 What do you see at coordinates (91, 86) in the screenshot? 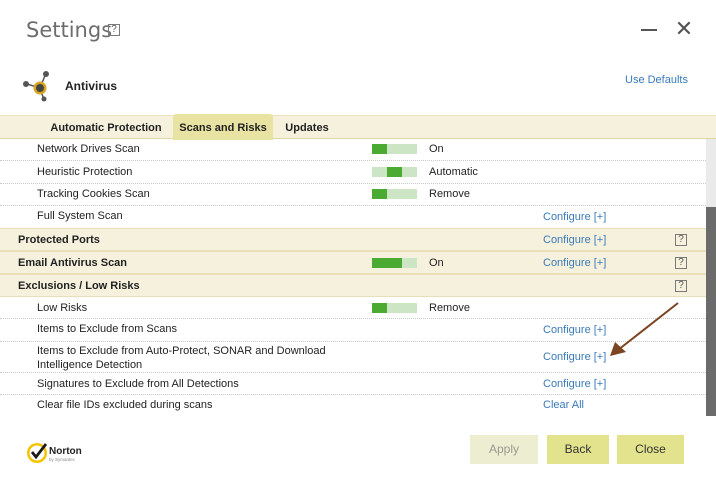
I see `section-title: Antivirus` at bounding box center [91, 86].